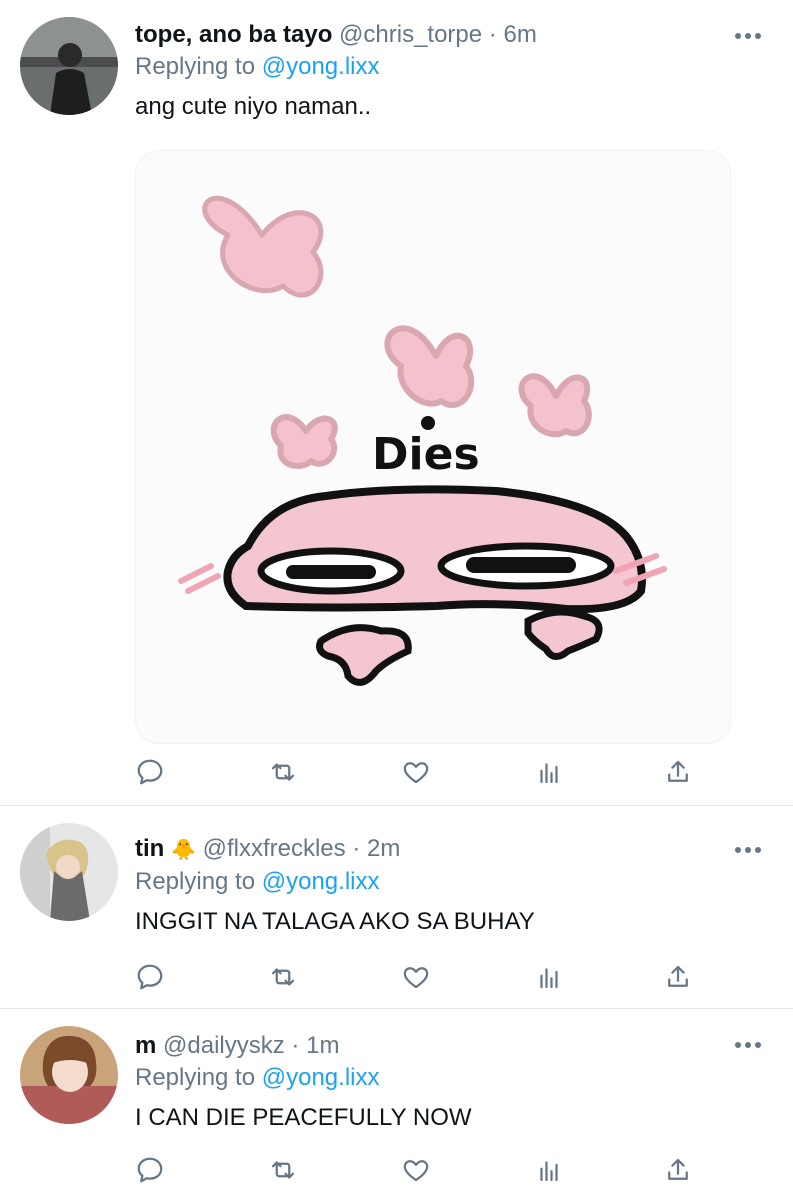 The image size is (793, 1200). What do you see at coordinates (454, 849) in the screenshot?
I see `tweet-header: tin 🐥 @flxxfreckles · 2m` at bounding box center [454, 849].